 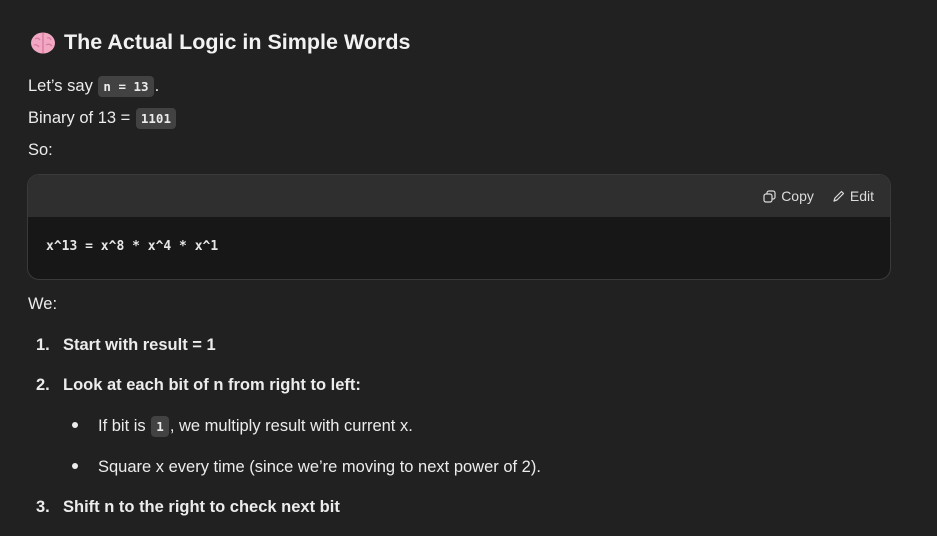 What do you see at coordinates (201, 507) in the screenshot?
I see `list-text: Shift n to the right to check next bit` at bounding box center [201, 507].